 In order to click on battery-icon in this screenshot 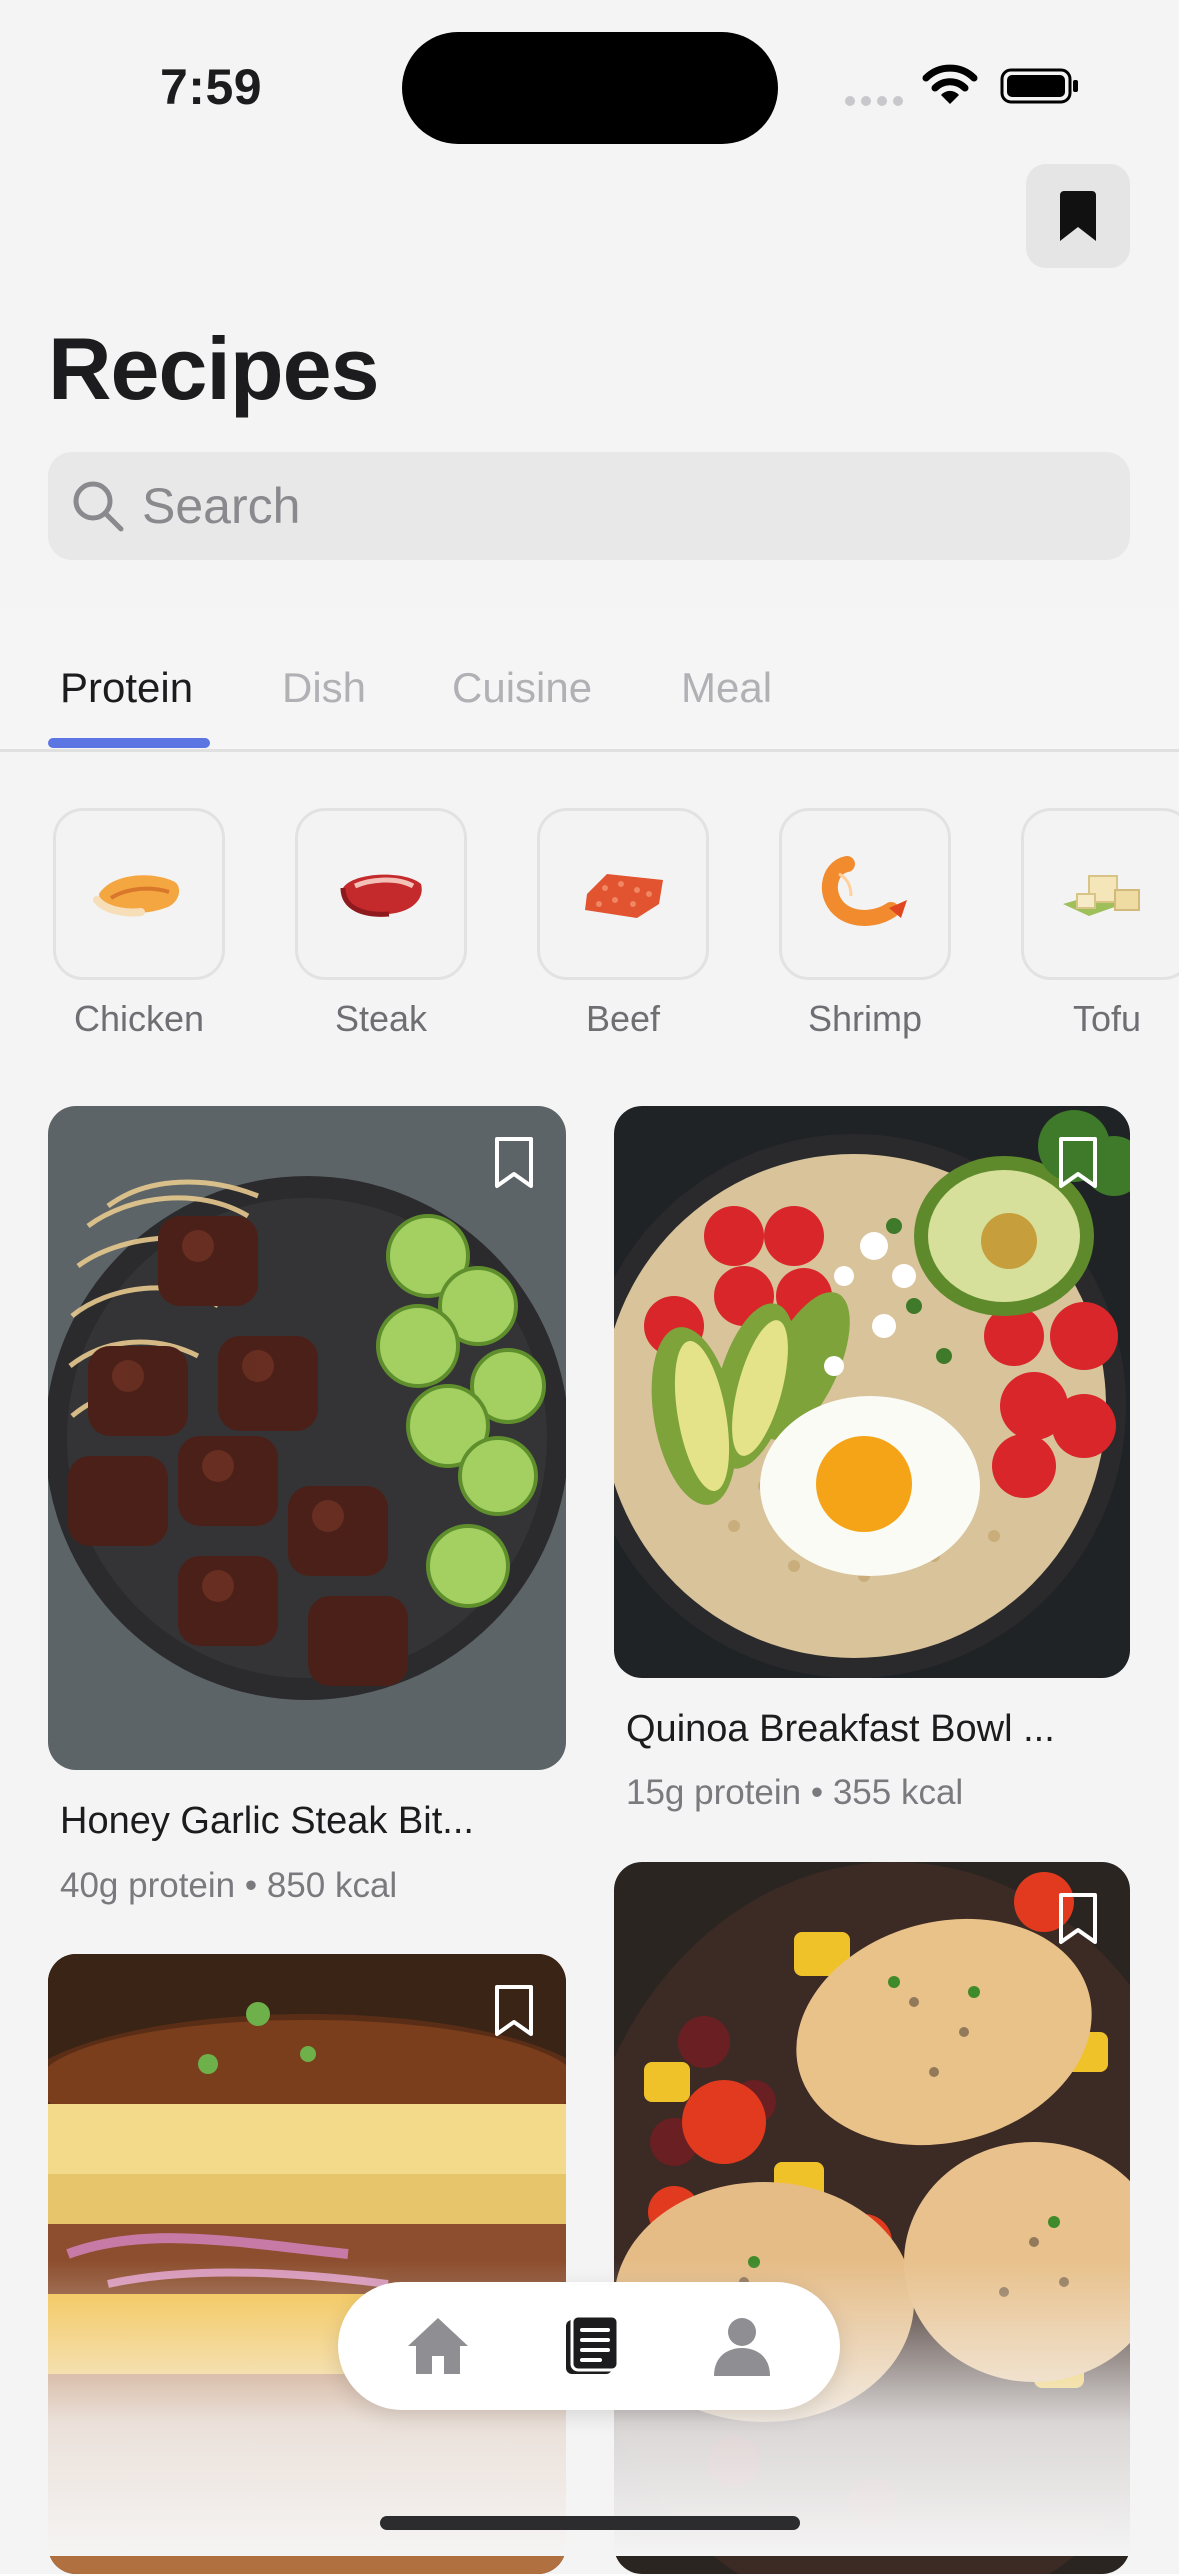, I will do `click(1039, 86)`.